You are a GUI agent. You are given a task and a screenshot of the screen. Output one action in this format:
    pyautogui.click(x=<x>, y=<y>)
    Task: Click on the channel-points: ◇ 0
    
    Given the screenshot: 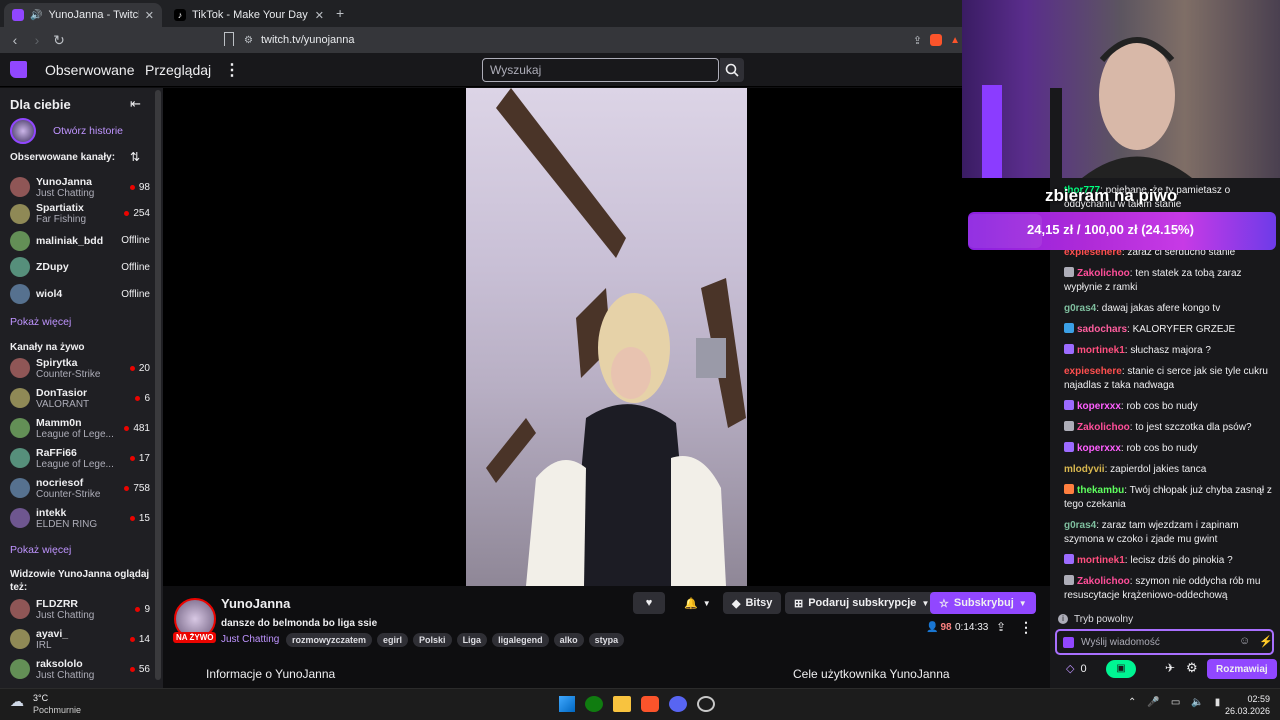 What is the action you would take?
    pyautogui.click(x=1076, y=669)
    